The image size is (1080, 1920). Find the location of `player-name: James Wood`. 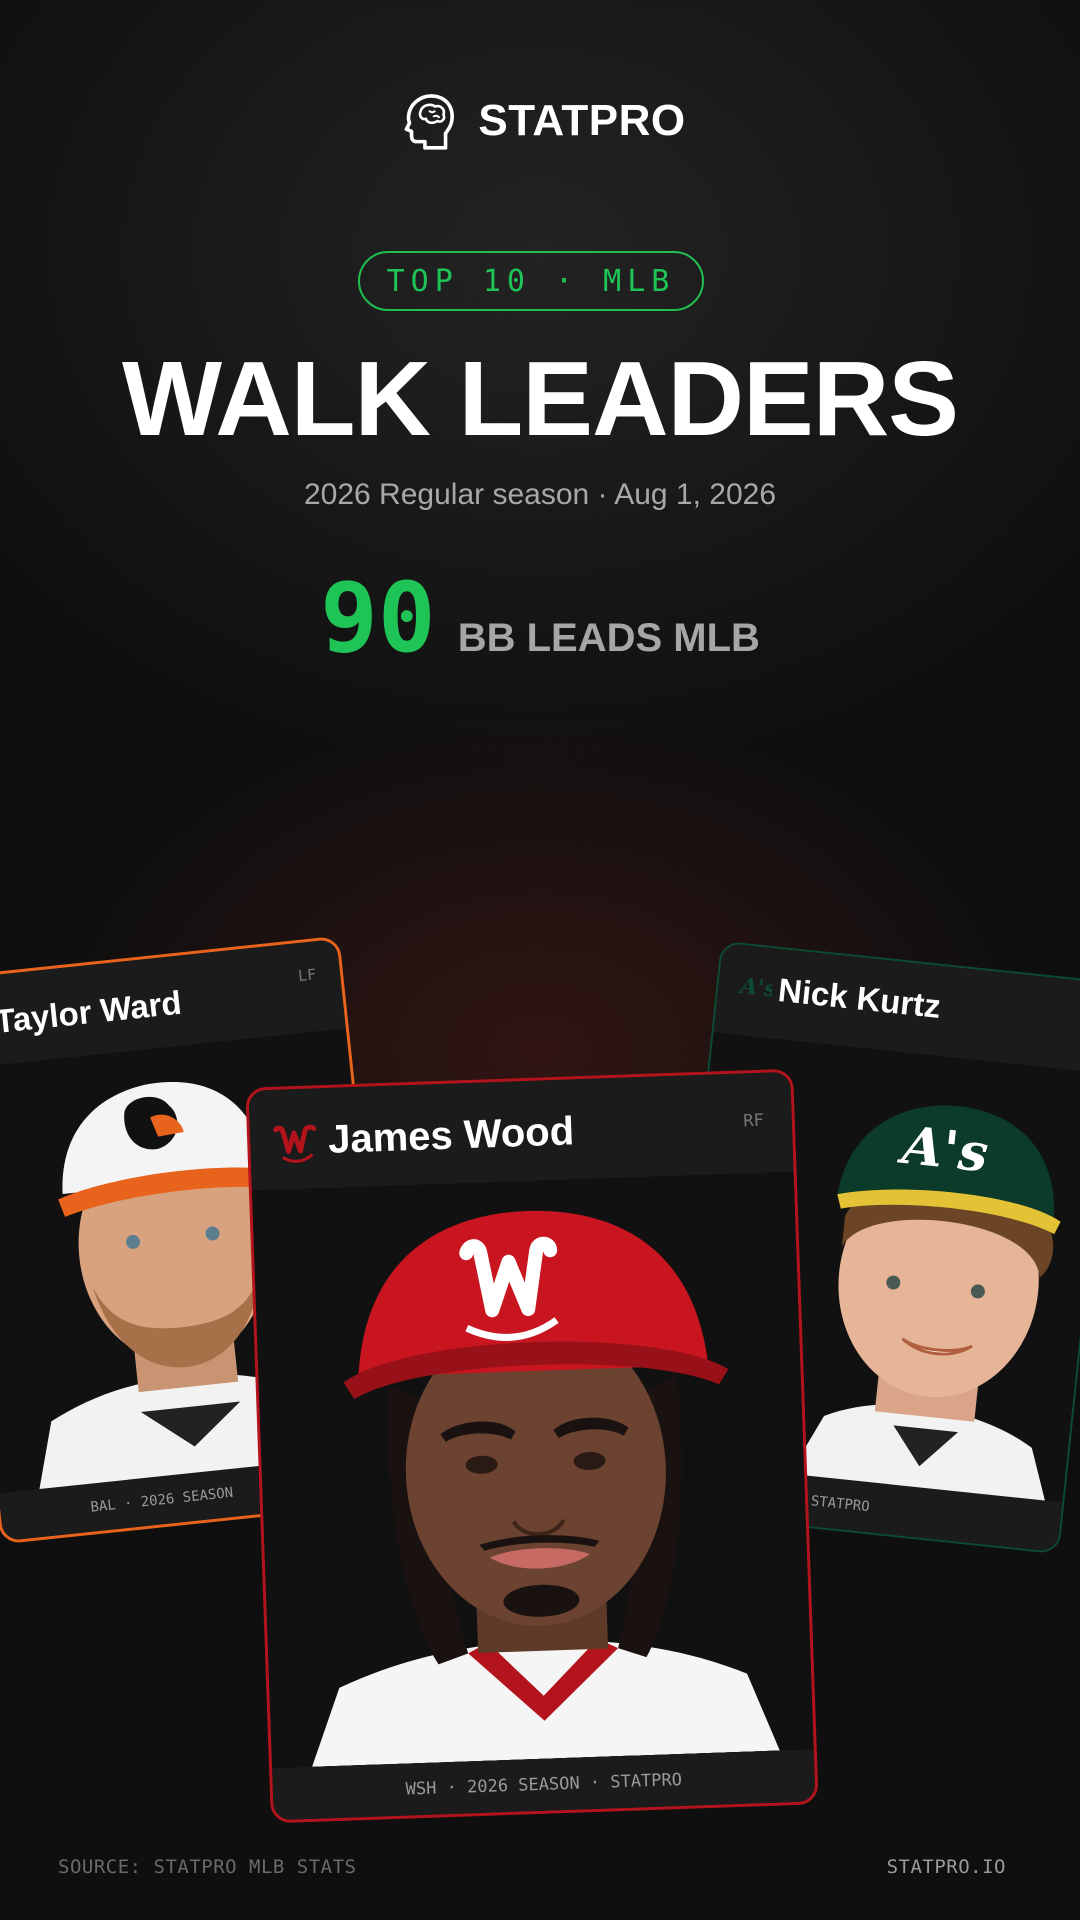

player-name: James Wood is located at coordinates (451, 1135).